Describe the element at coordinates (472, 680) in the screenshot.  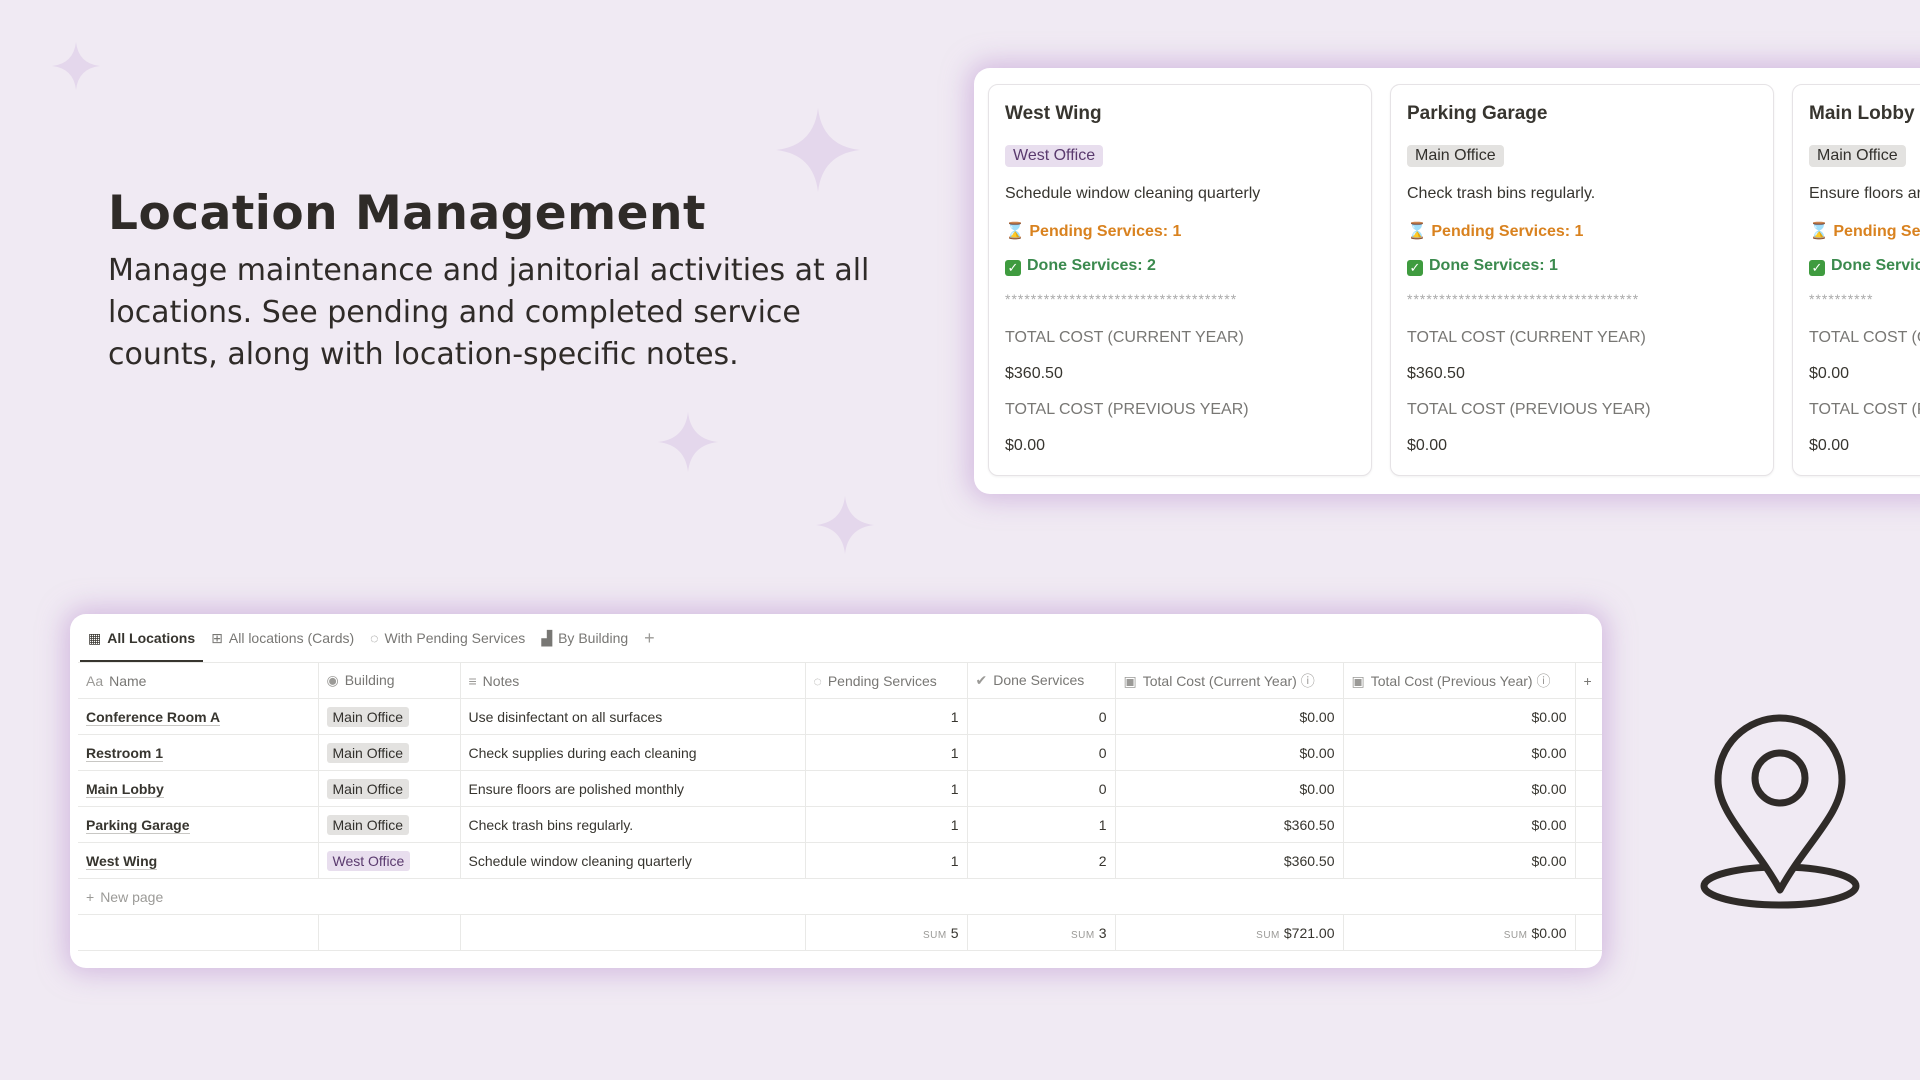
I see `lines-icon: ≡` at that location.